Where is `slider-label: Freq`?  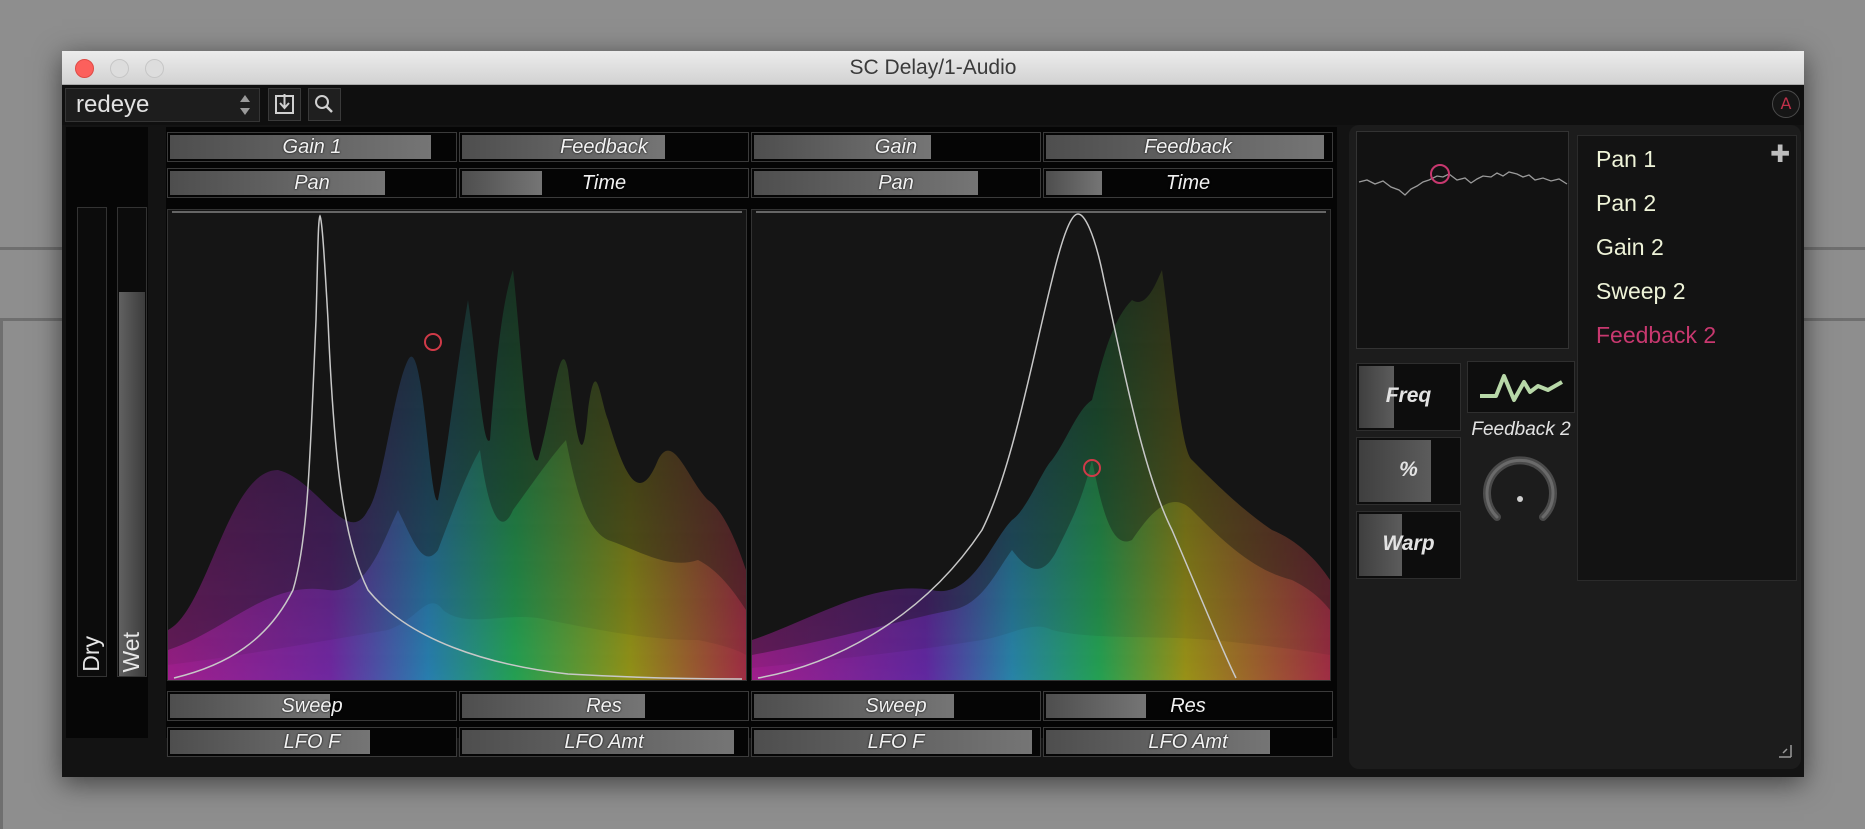
slider-label: Freq is located at coordinates (1408, 395).